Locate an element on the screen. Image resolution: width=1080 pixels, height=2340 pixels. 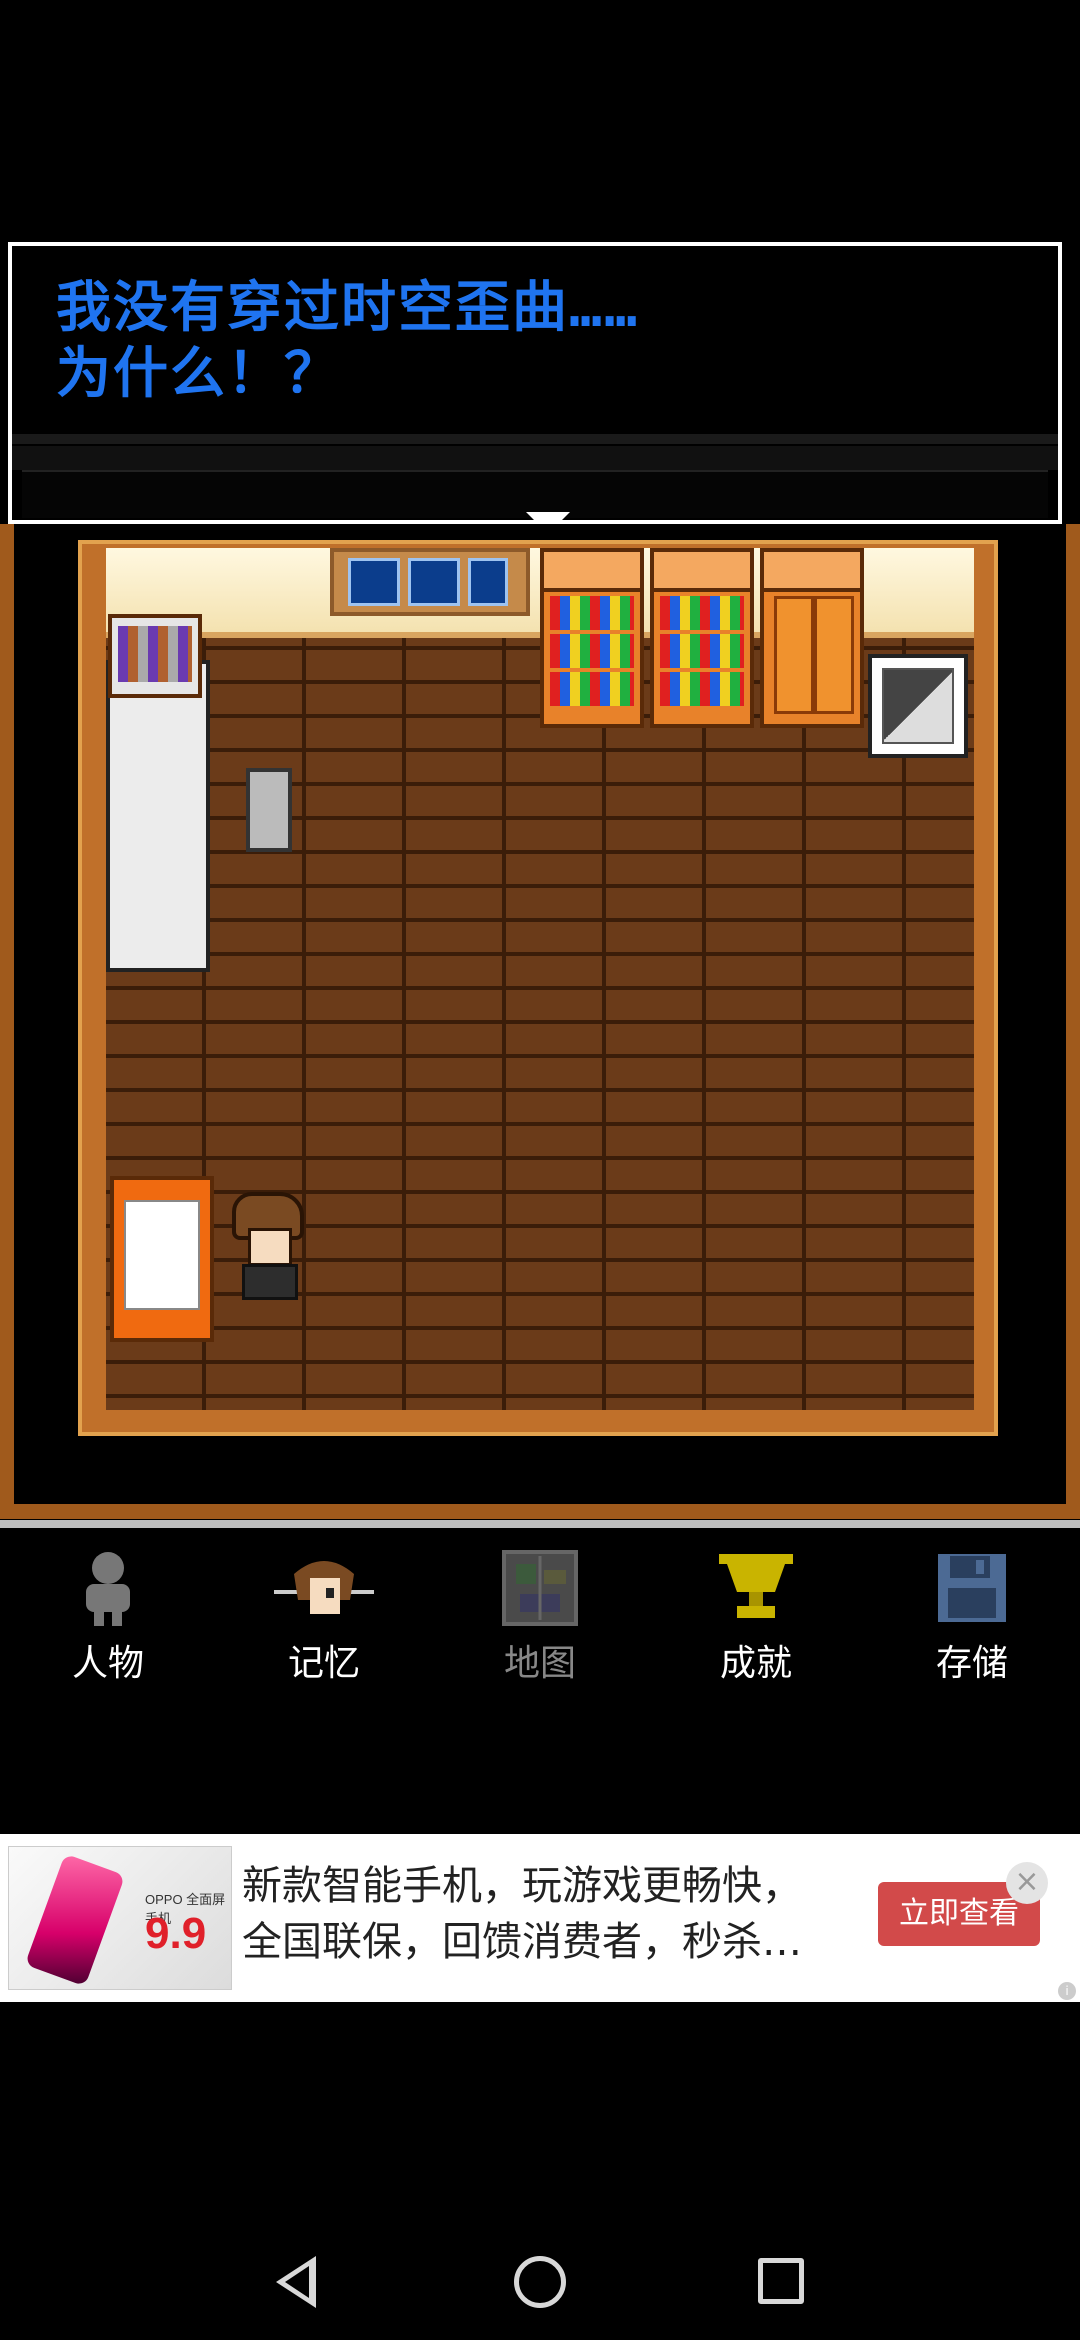
stairs is located at coordinates (918, 706).